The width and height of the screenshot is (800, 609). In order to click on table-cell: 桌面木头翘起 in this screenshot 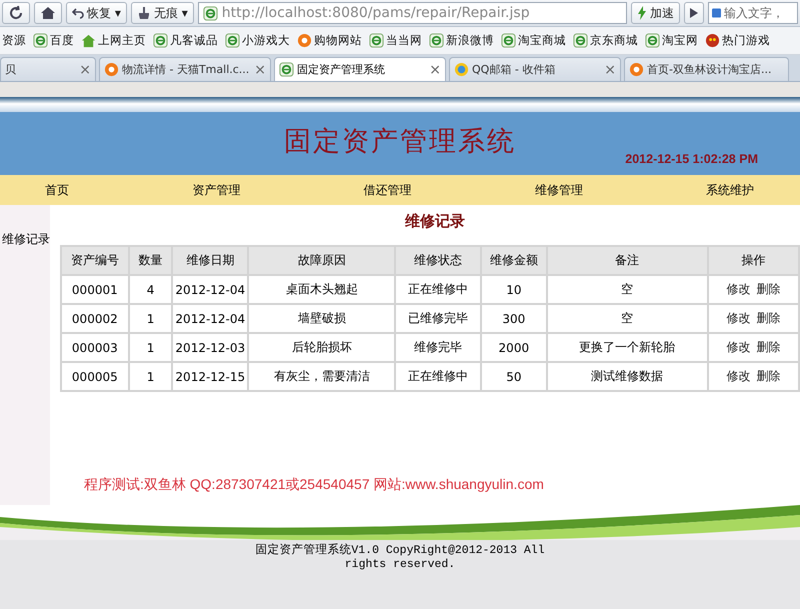, I will do `click(322, 289)`.